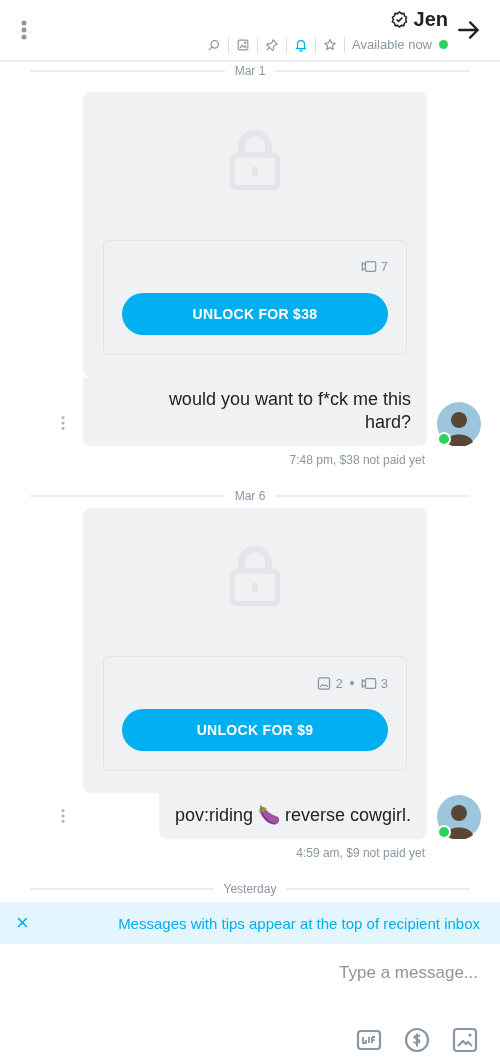  What do you see at coordinates (22, 923) in the screenshot?
I see `close-button: ×` at bounding box center [22, 923].